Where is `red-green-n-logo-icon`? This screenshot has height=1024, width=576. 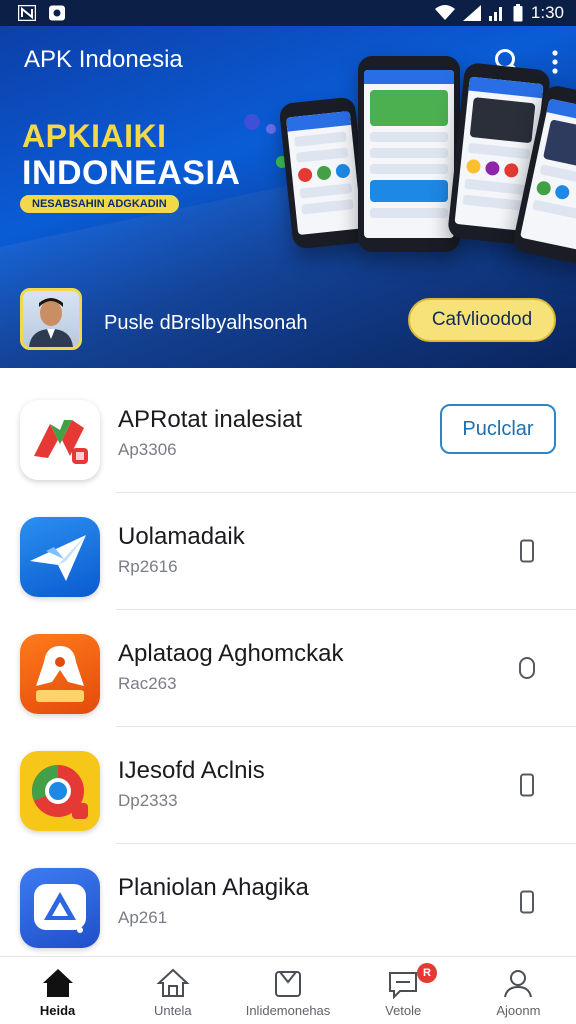
red-green-n-logo-icon is located at coordinates (60, 440).